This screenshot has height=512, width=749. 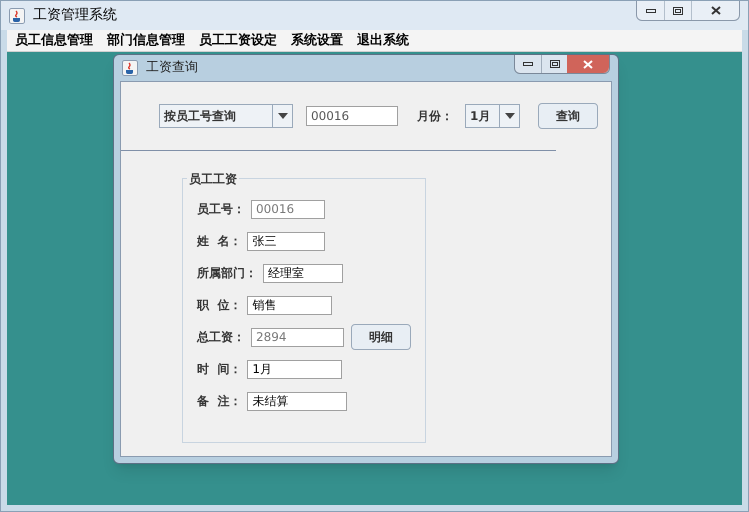 I want to click on field-label: 时 间：, so click(x=219, y=369).